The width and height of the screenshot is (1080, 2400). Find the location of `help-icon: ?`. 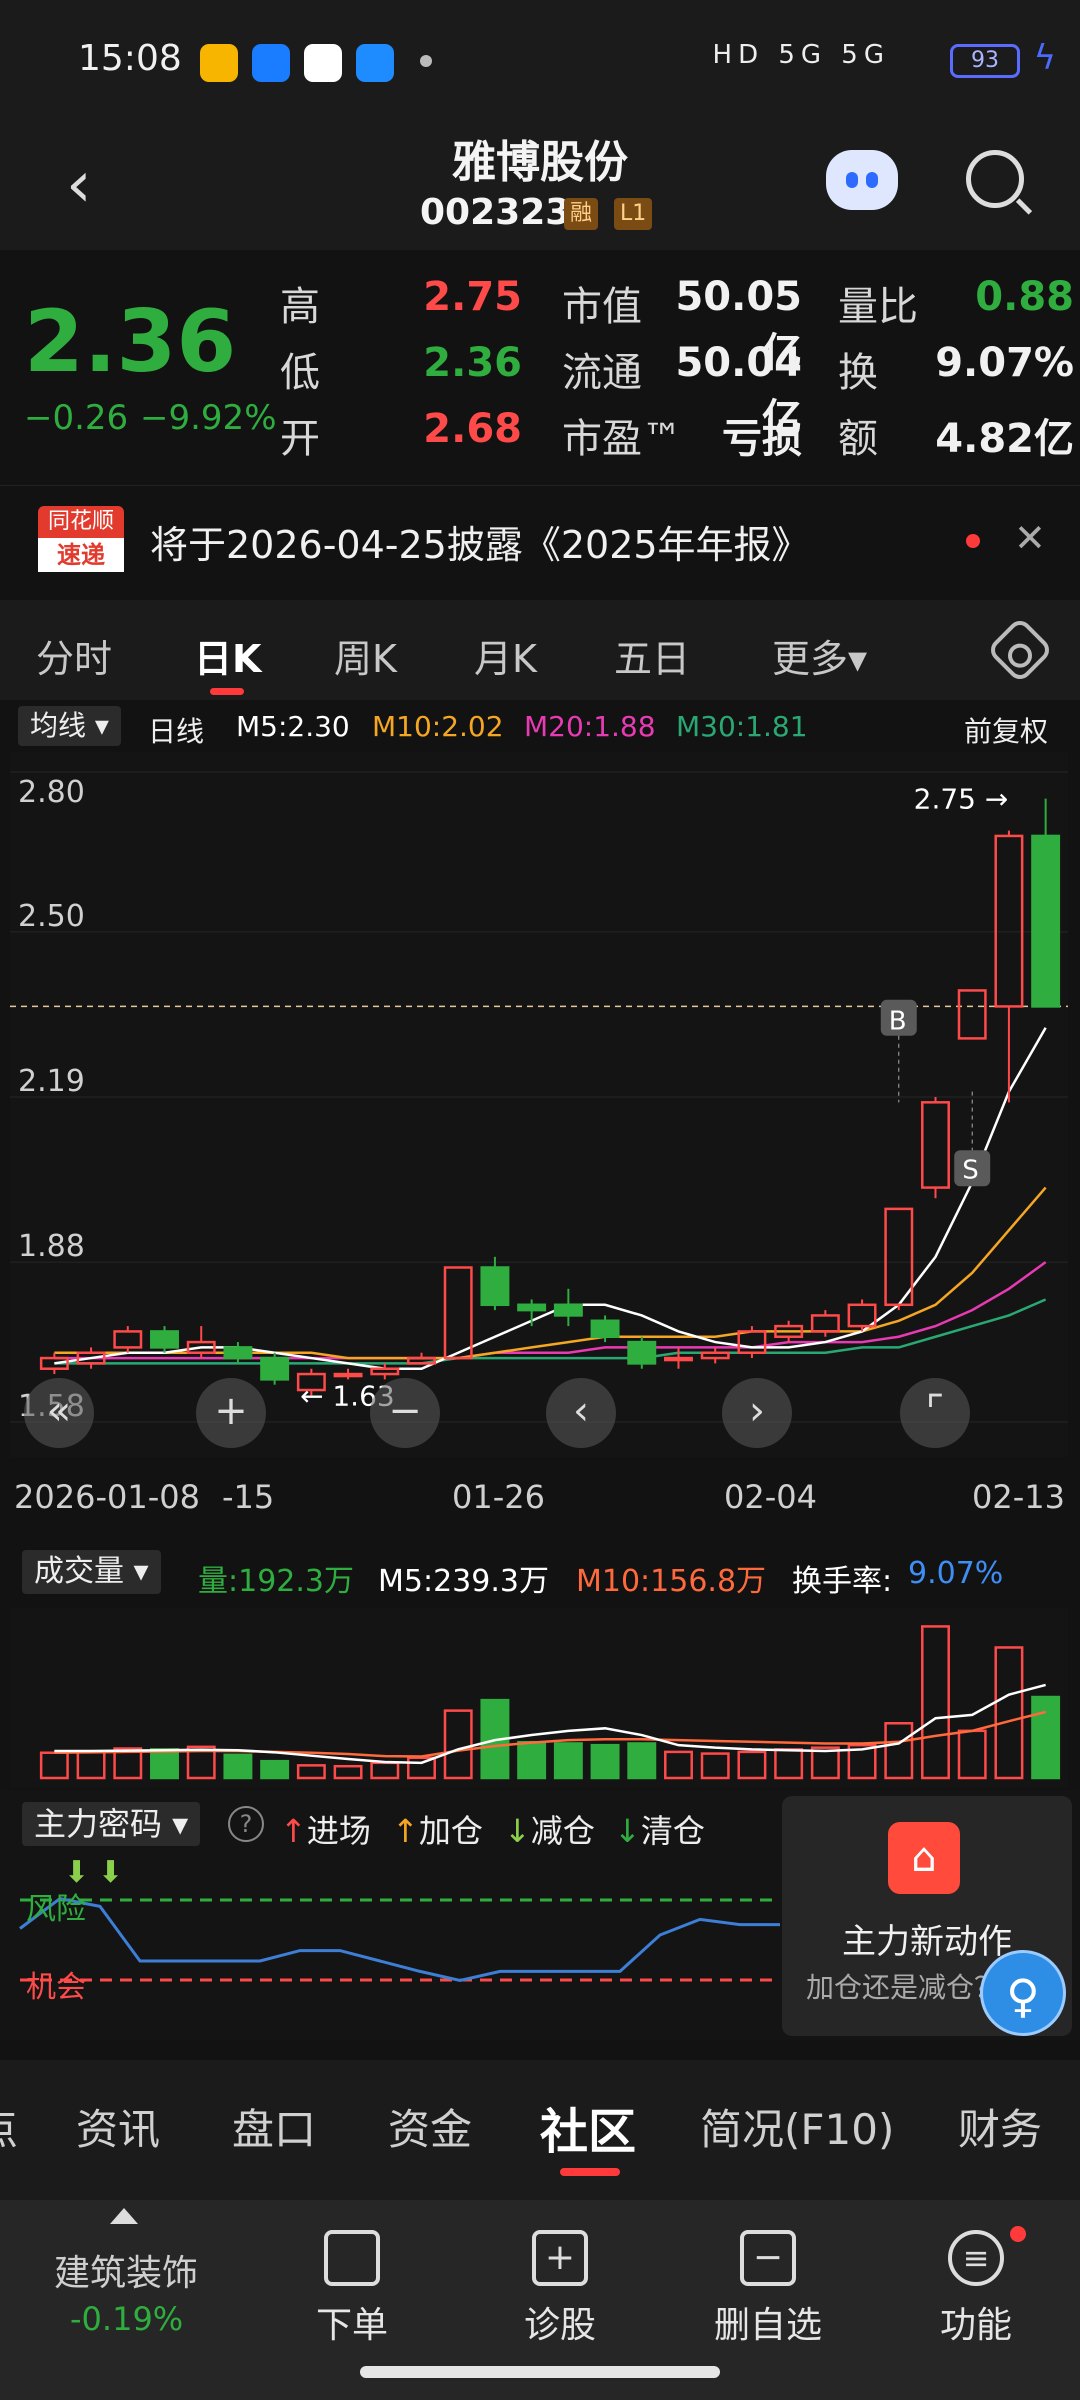

help-icon: ? is located at coordinates (246, 1824).